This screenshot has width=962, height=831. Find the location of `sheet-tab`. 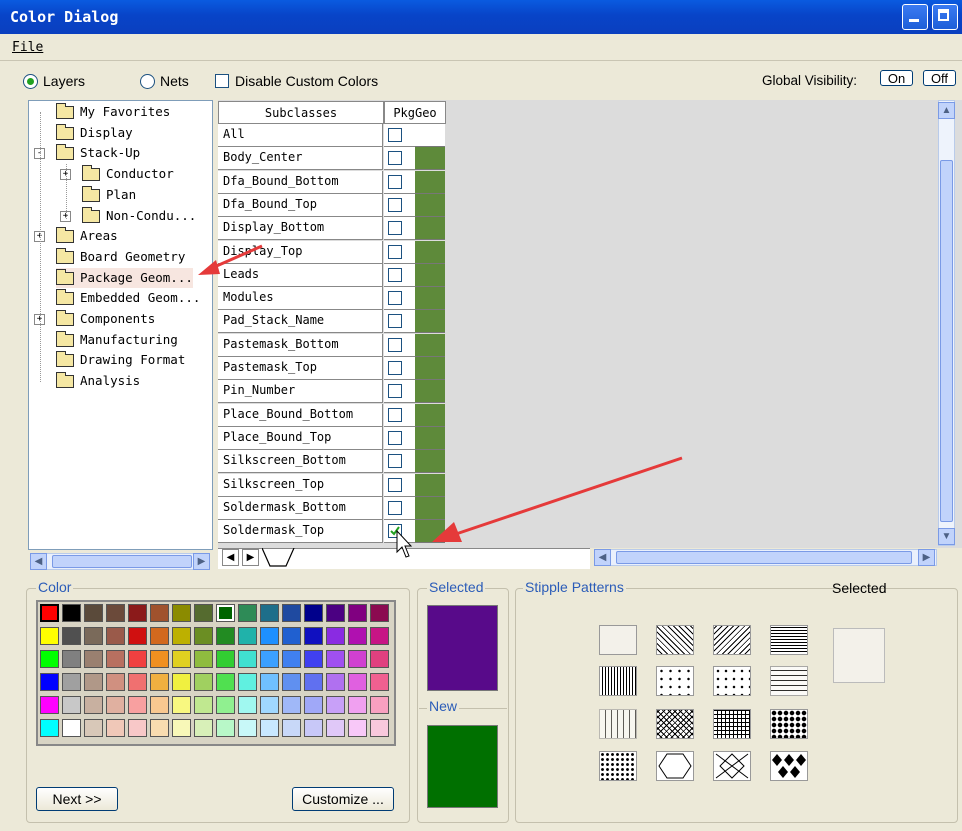

sheet-tab is located at coordinates (282, 558).